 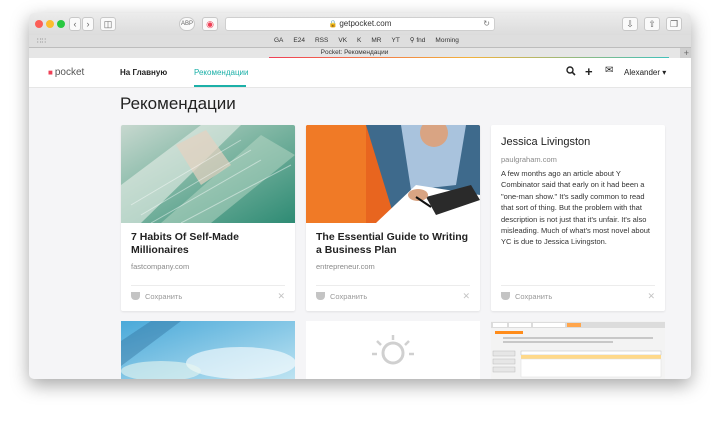 I want to click on inbox-icon: ✉, so click(x=609, y=70).